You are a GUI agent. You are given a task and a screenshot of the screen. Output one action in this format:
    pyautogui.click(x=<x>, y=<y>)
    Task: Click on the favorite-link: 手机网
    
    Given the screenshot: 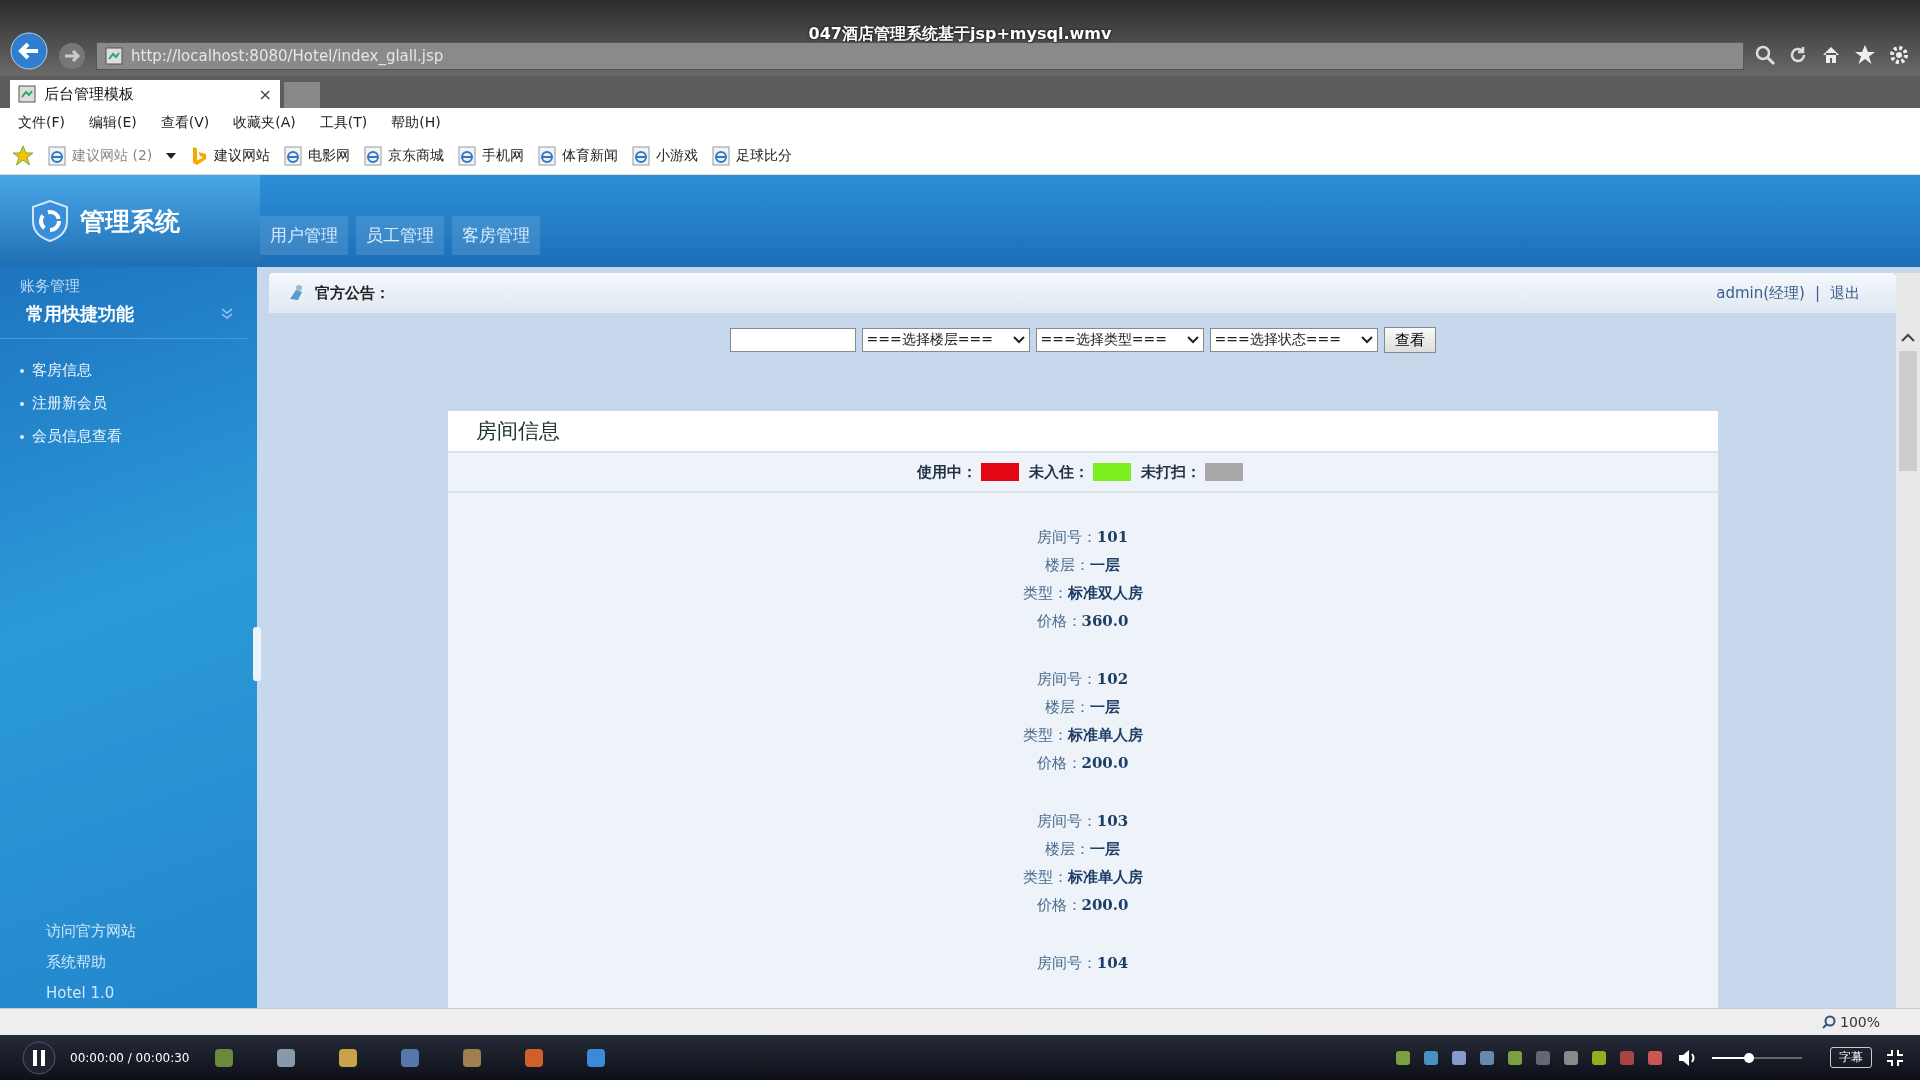 What is the action you would take?
    pyautogui.click(x=491, y=156)
    